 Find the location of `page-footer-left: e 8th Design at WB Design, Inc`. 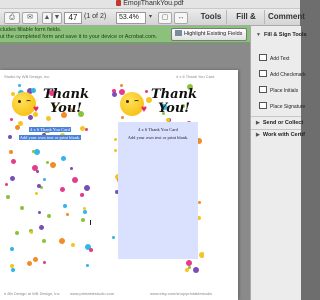

page-footer-left: e 8th Design at WB Design, Inc is located at coordinates (32, 293).